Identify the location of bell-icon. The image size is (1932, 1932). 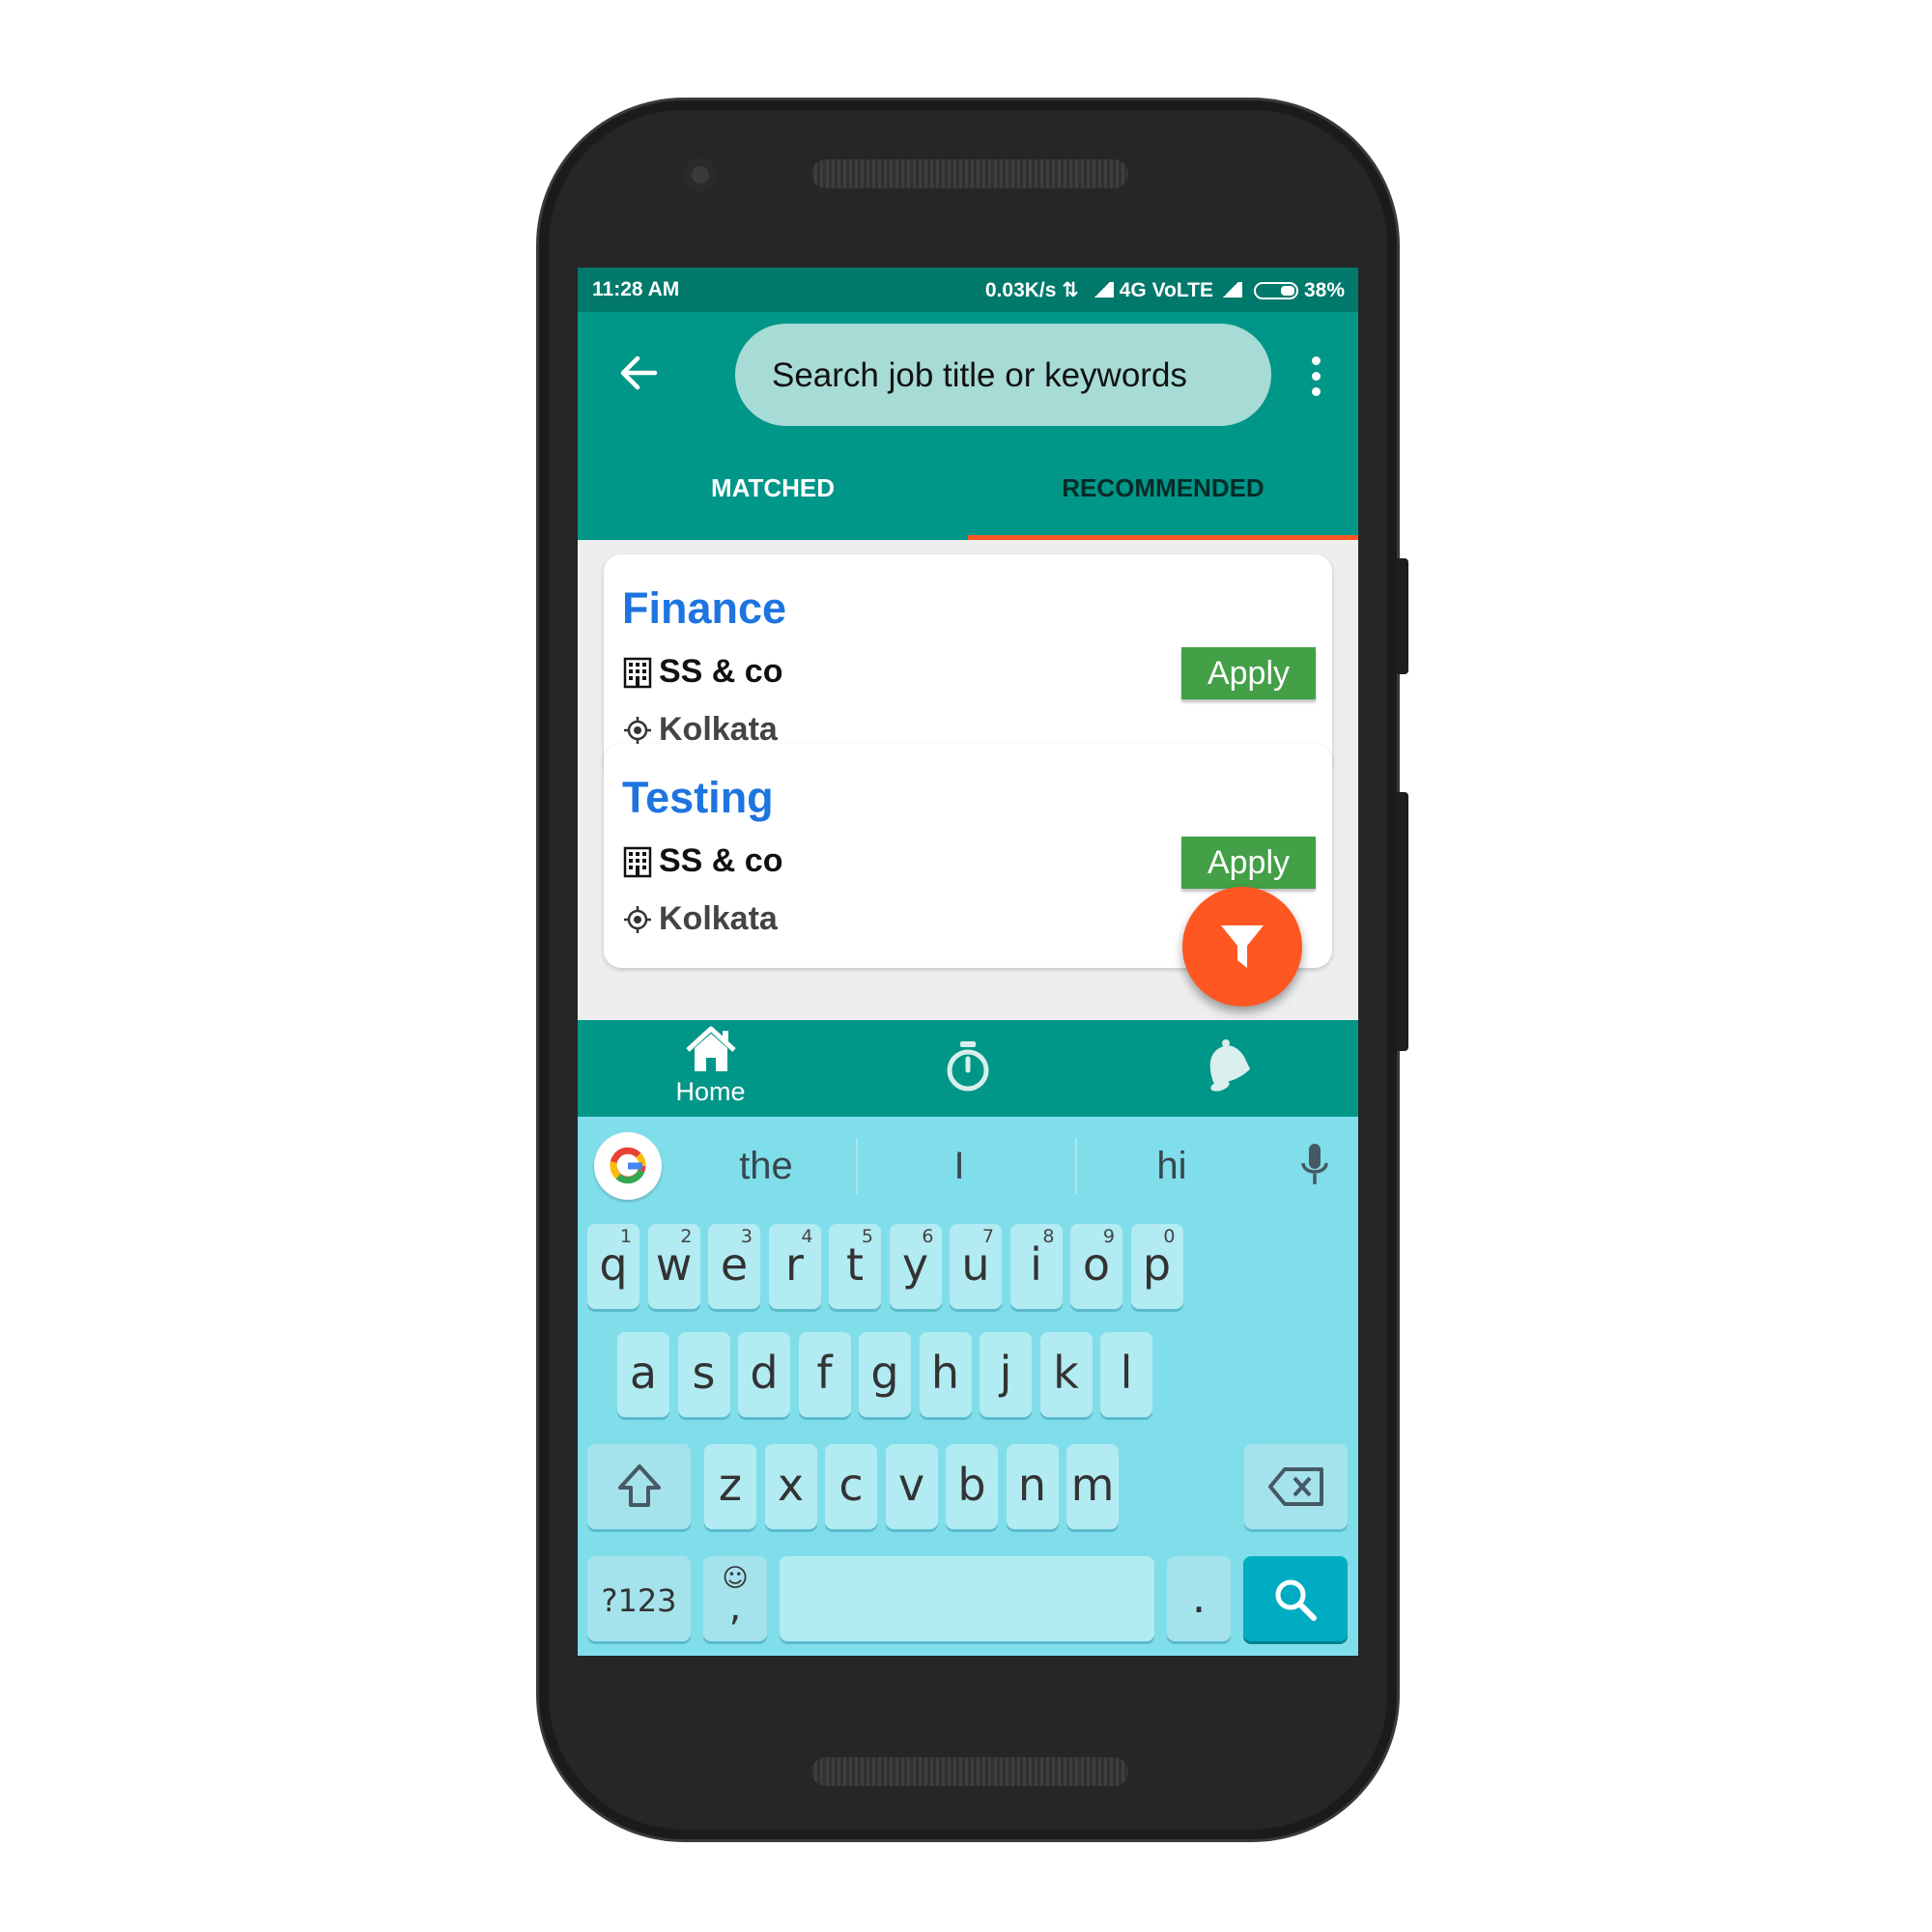
(1229, 1065).